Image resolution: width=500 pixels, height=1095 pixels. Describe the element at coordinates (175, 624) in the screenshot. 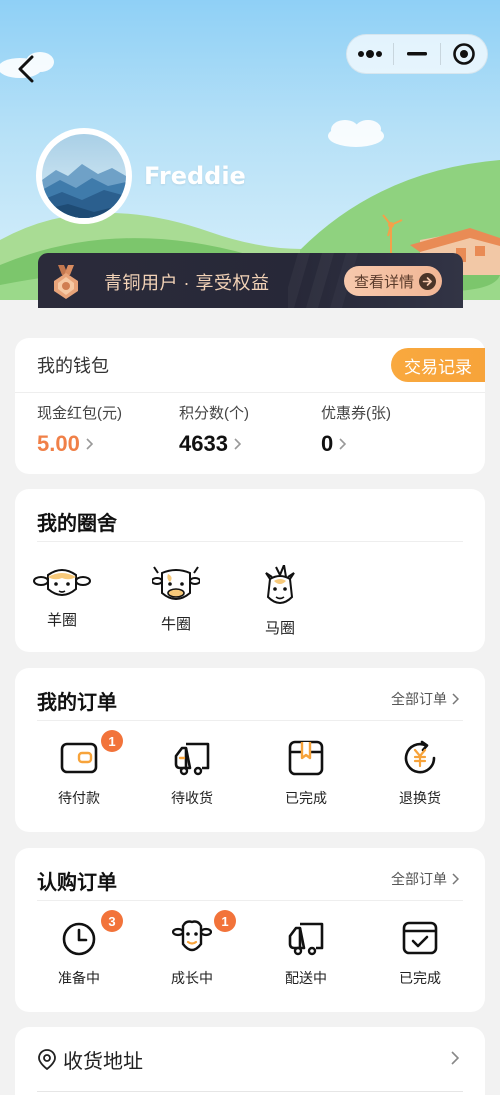

I see `pen-label: 牛圈` at that location.